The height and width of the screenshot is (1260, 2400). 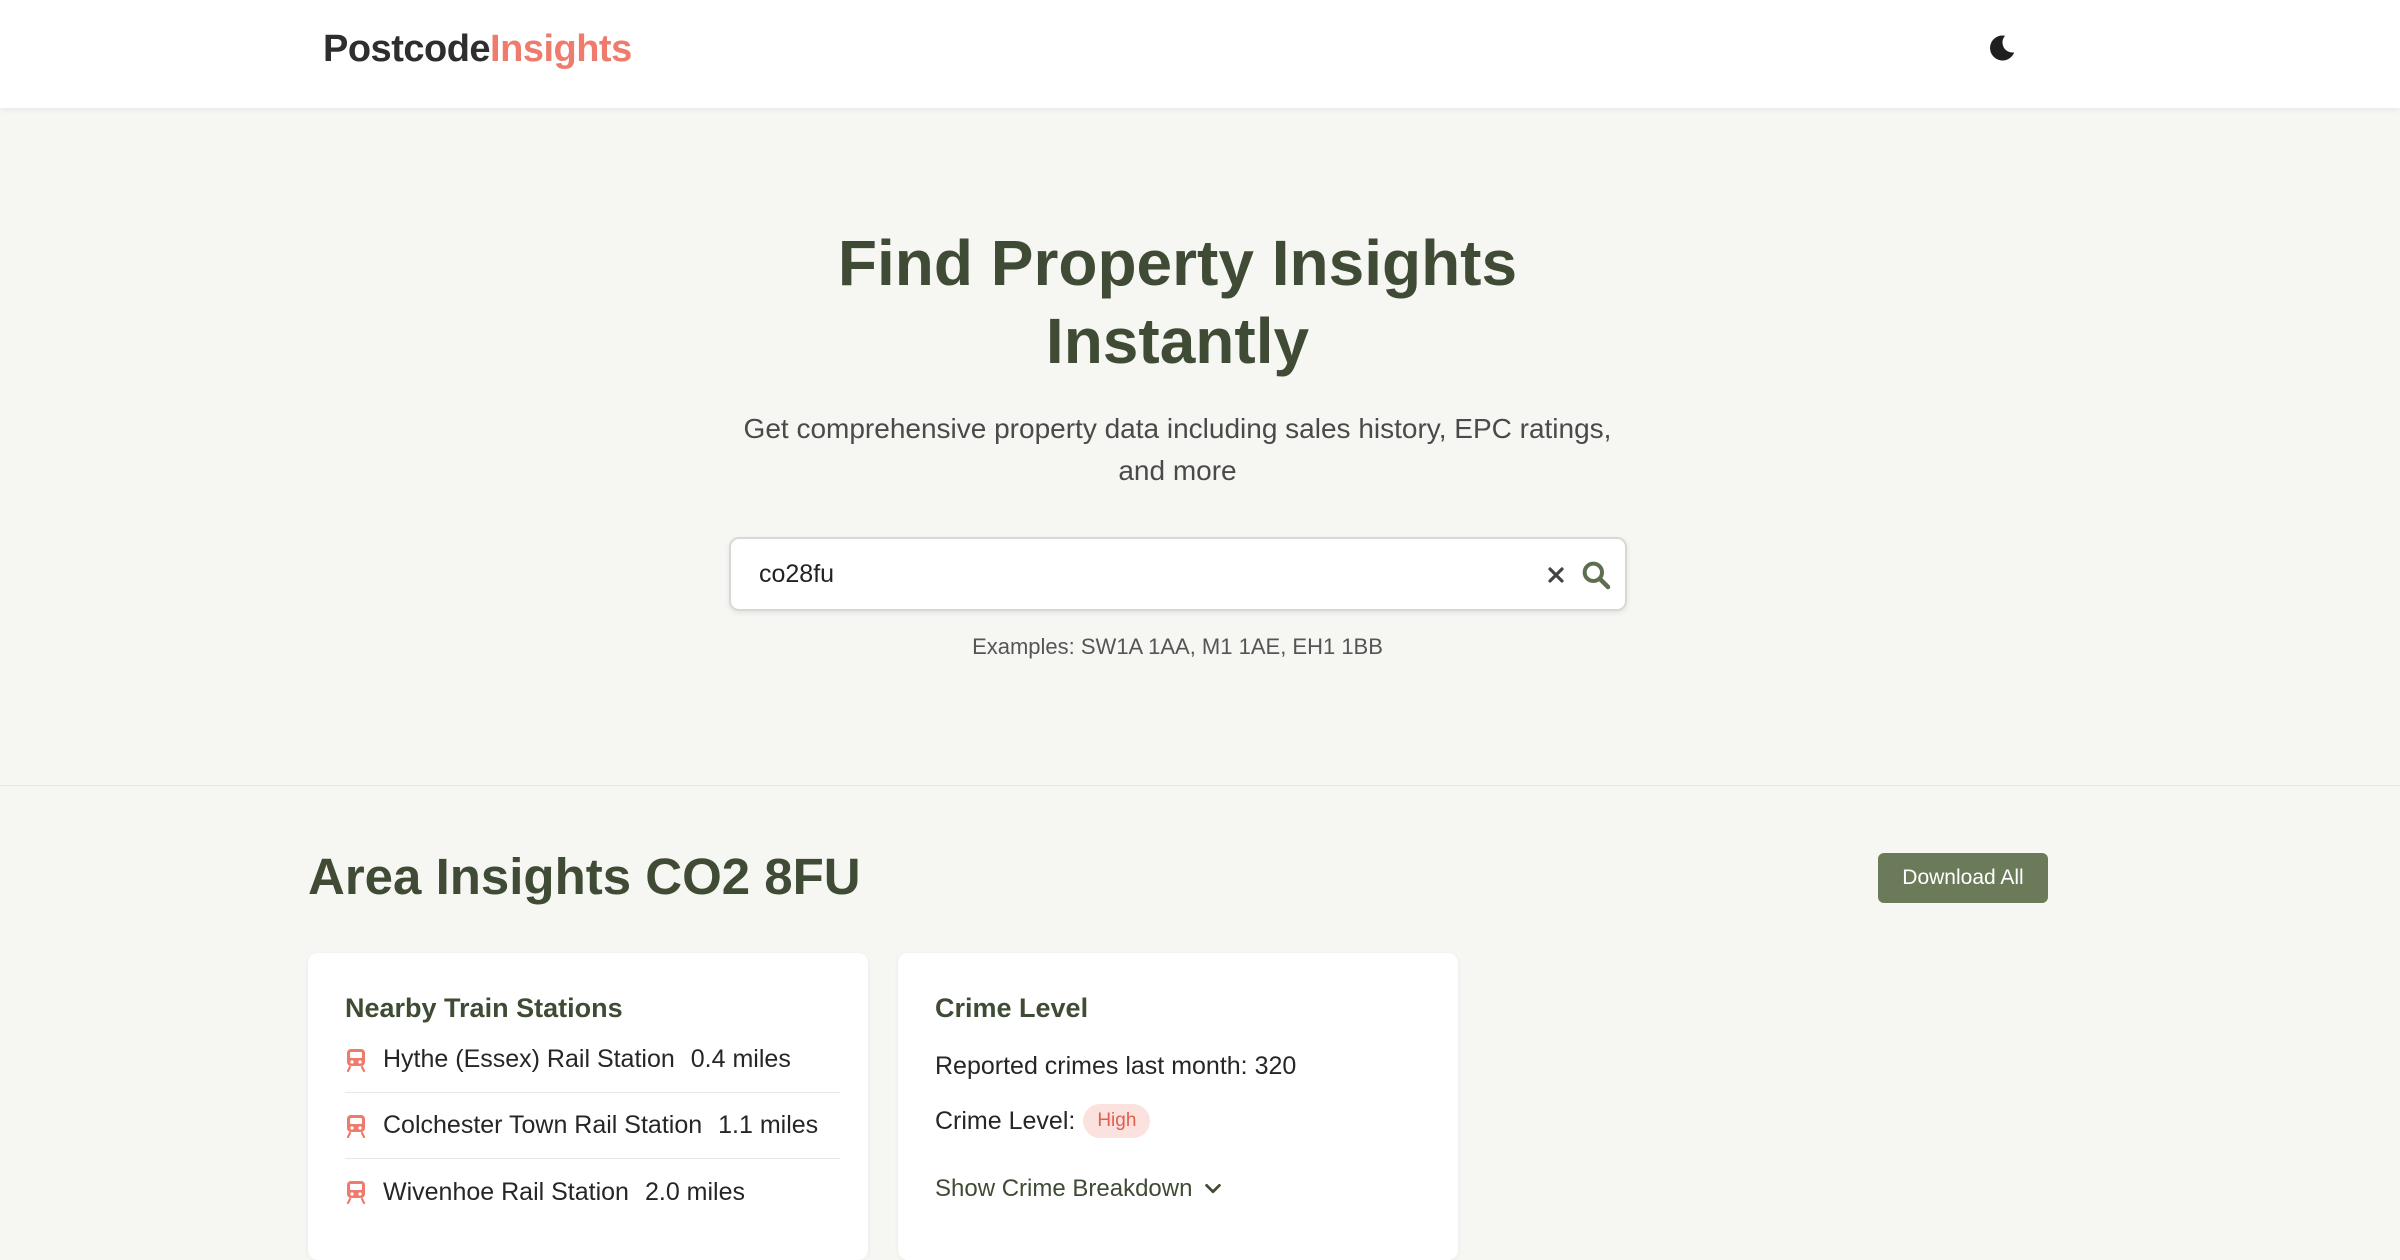 What do you see at coordinates (1177, 470) in the screenshot?
I see `hero-subtitle-line-2: and more` at bounding box center [1177, 470].